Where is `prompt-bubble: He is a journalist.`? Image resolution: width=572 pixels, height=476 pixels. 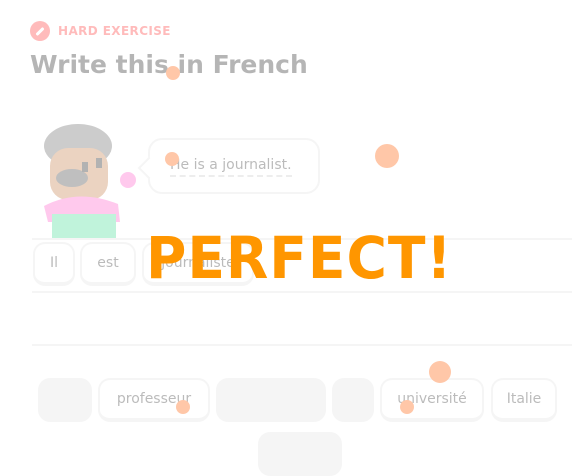 prompt-bubble: He is a journalist. is located at coordinates (228, 166).